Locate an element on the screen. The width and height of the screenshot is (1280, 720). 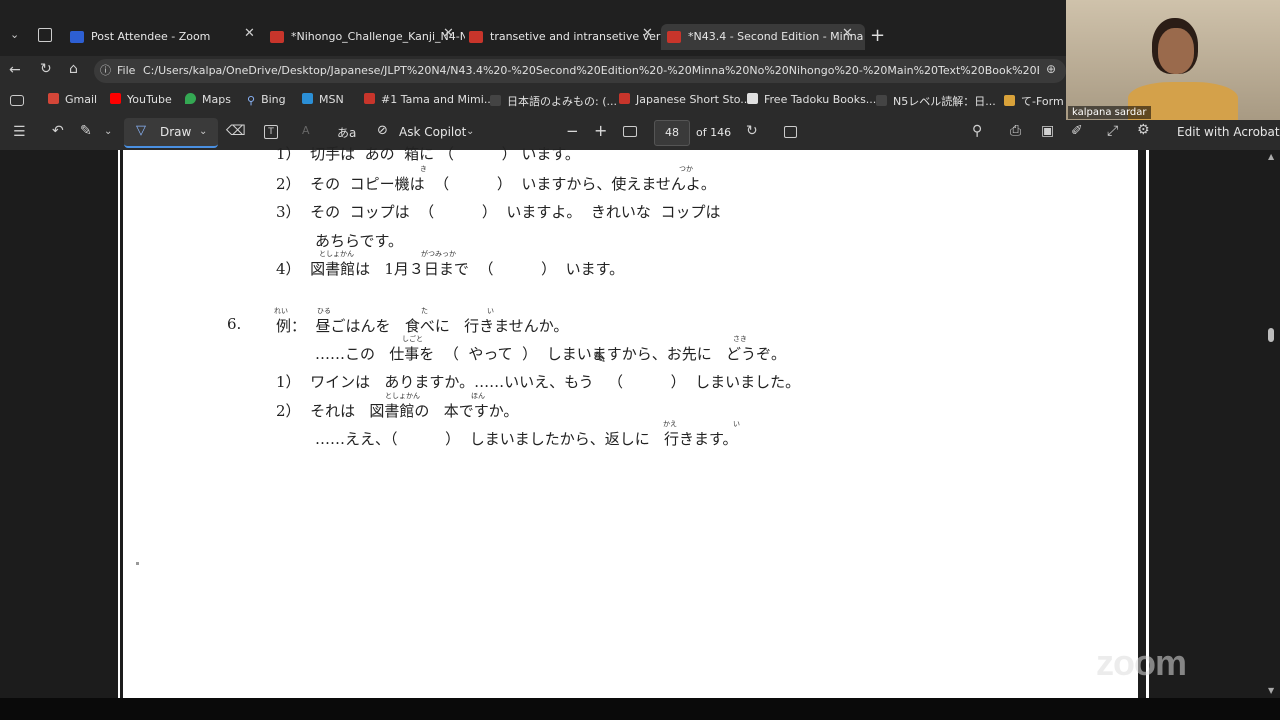
save-as-icon: ✐ is located at coordinates (1077, 131).